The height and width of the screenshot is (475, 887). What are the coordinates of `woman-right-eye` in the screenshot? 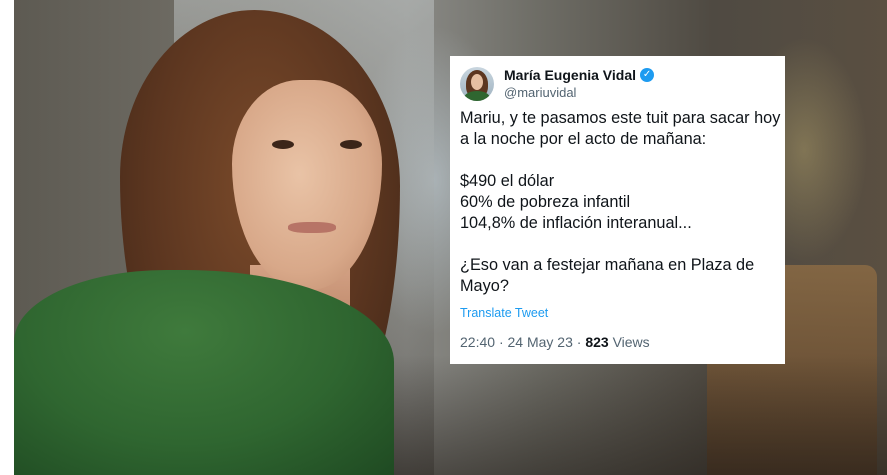 It's located at (351, 144).